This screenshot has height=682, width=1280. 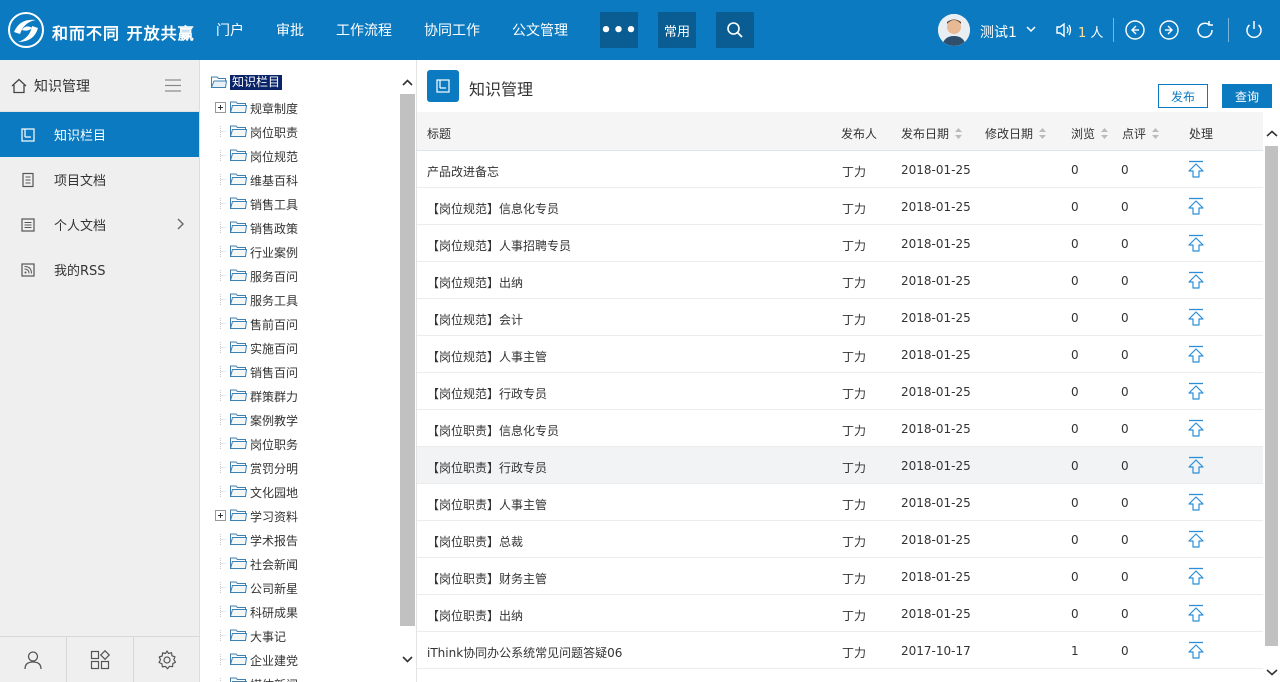 What do you see at coordinates (230, 30) in the screenshot?
I see `nav-item-portal: 门户` at bounding box center [230, 30].